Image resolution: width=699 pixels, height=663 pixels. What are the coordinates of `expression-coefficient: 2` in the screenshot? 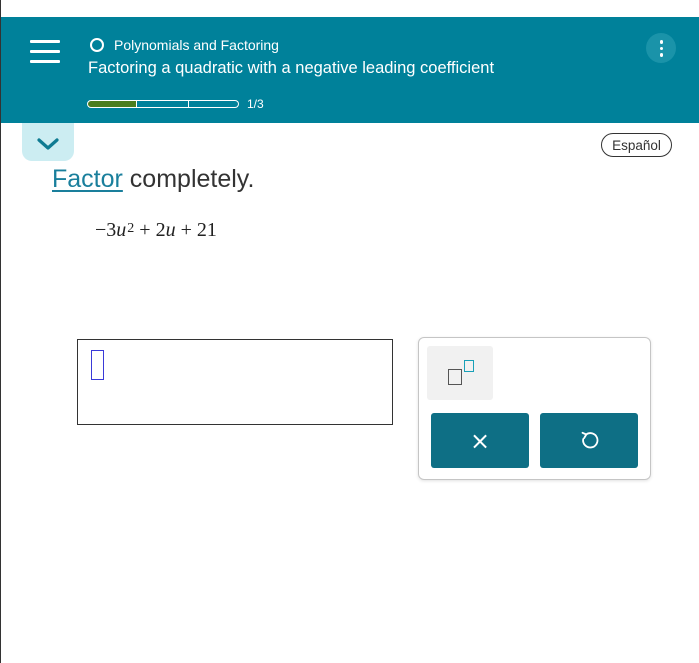 It's located at (160, 230).